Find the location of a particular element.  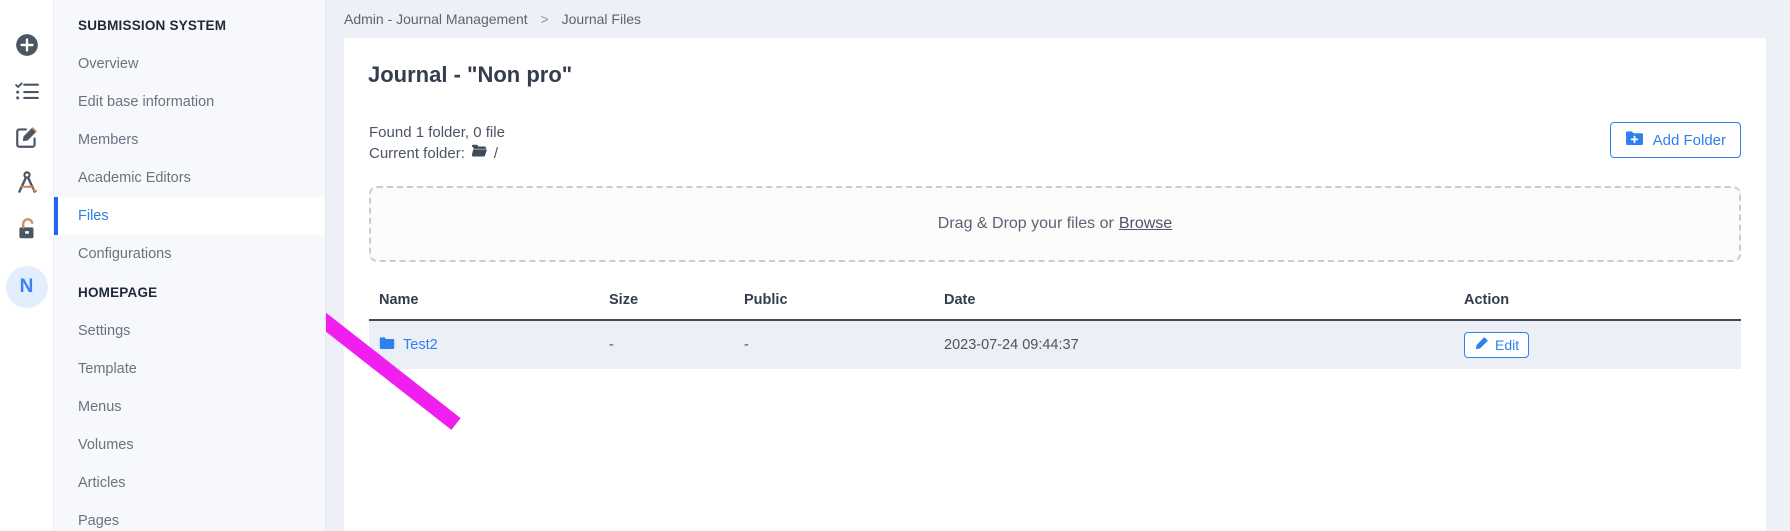

sidebar-item-configurations: Configurations is located at coordinates (189, 254).